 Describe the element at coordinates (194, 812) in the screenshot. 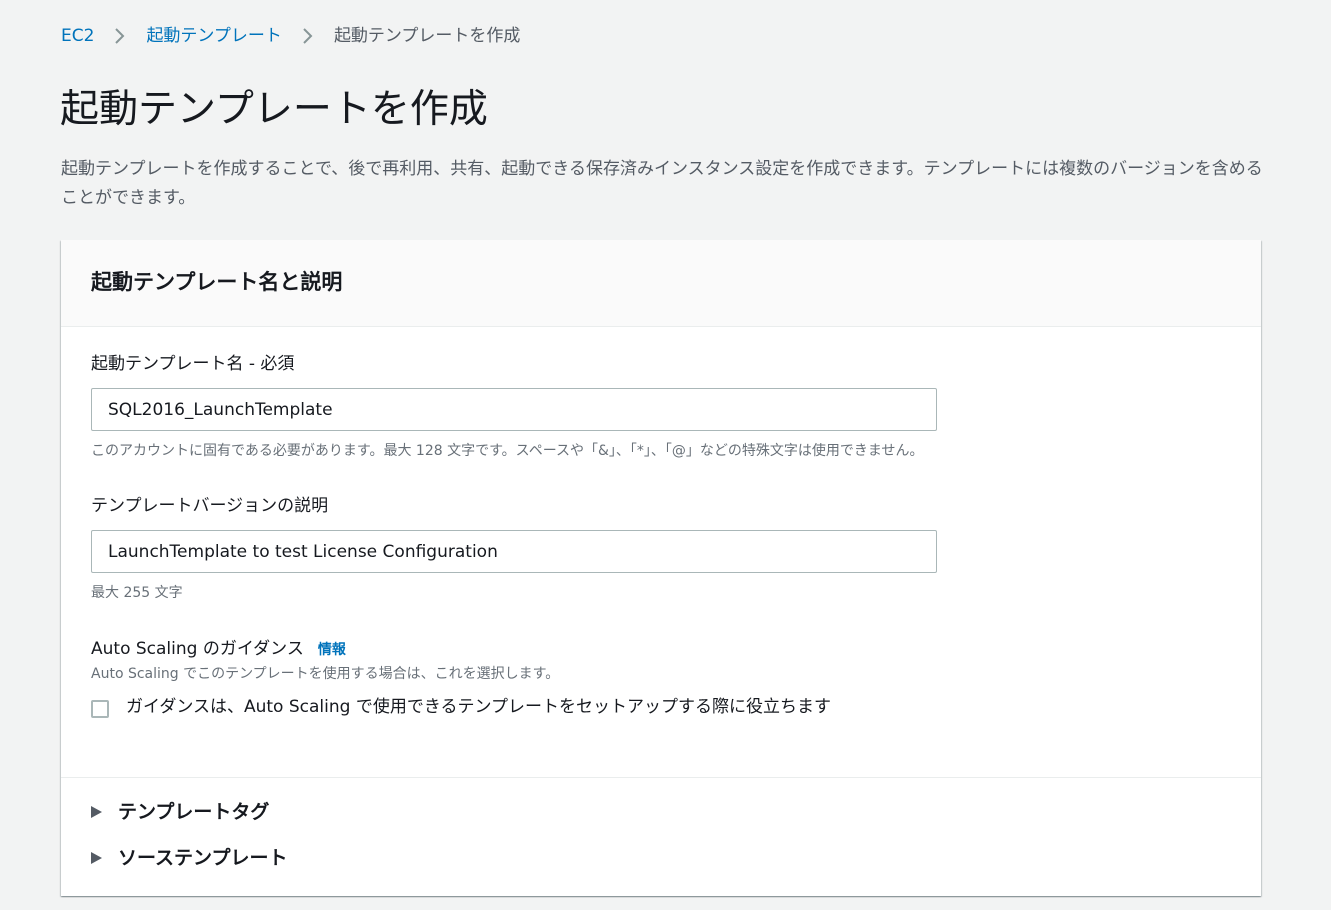

I see `template-tags-label: テンプレートタグ` at that location.